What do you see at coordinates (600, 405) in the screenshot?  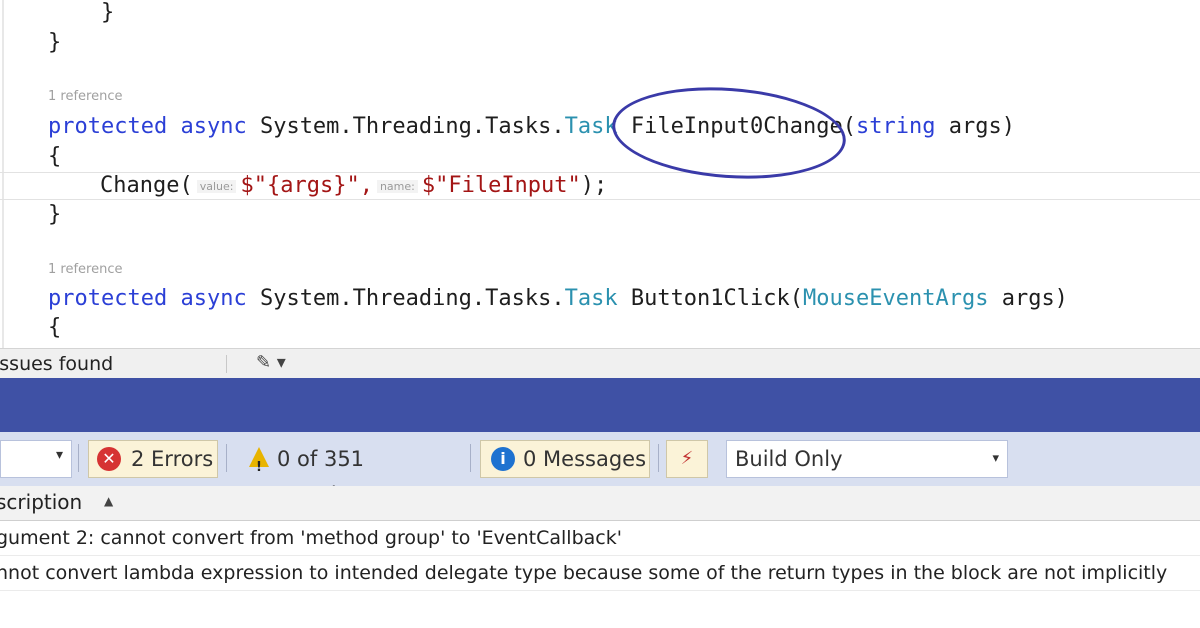 I see `error-list-title-bar` at bounding box center [600, 405].